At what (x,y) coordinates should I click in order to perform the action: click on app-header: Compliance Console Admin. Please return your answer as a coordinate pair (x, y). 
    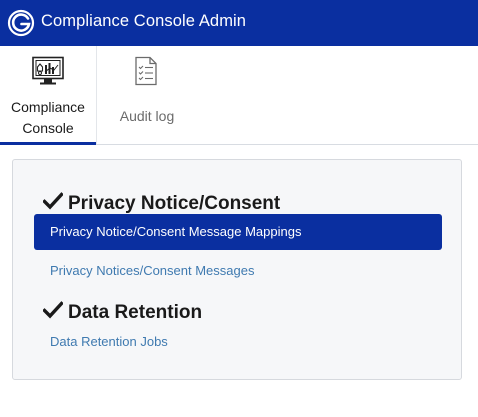
    Looking at the image, I should click on (239, 23).